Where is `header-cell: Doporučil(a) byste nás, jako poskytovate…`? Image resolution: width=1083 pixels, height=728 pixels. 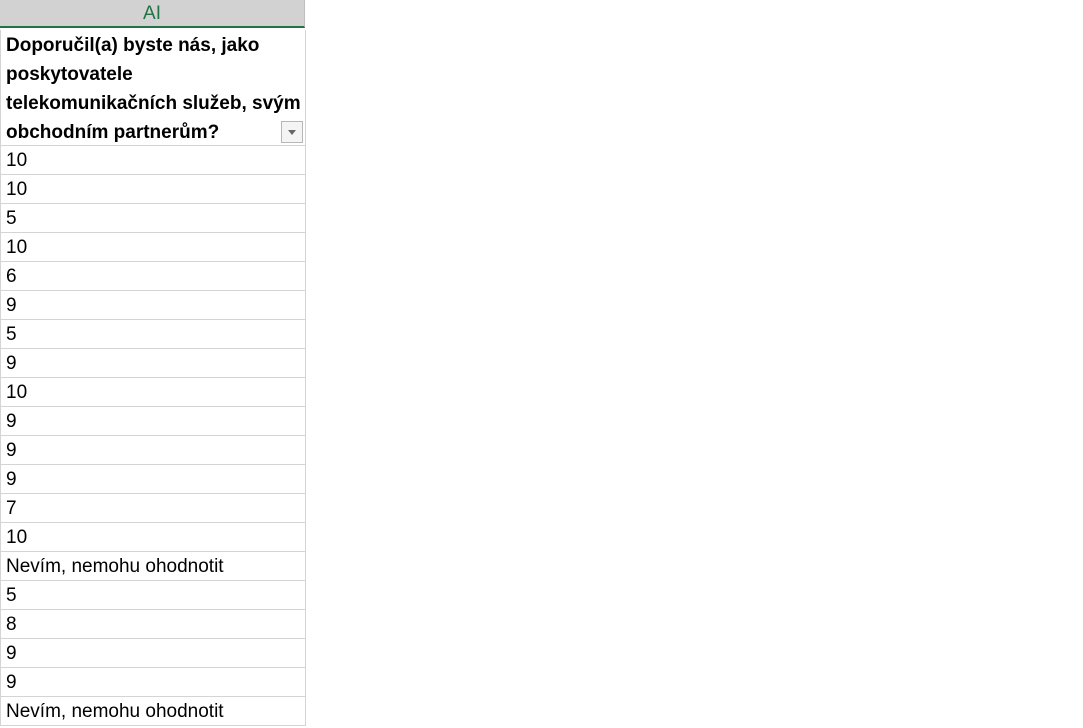 header-cell: Doporučil(a) byste nás, jako poskytovate… is located at coordinates (153, 88).